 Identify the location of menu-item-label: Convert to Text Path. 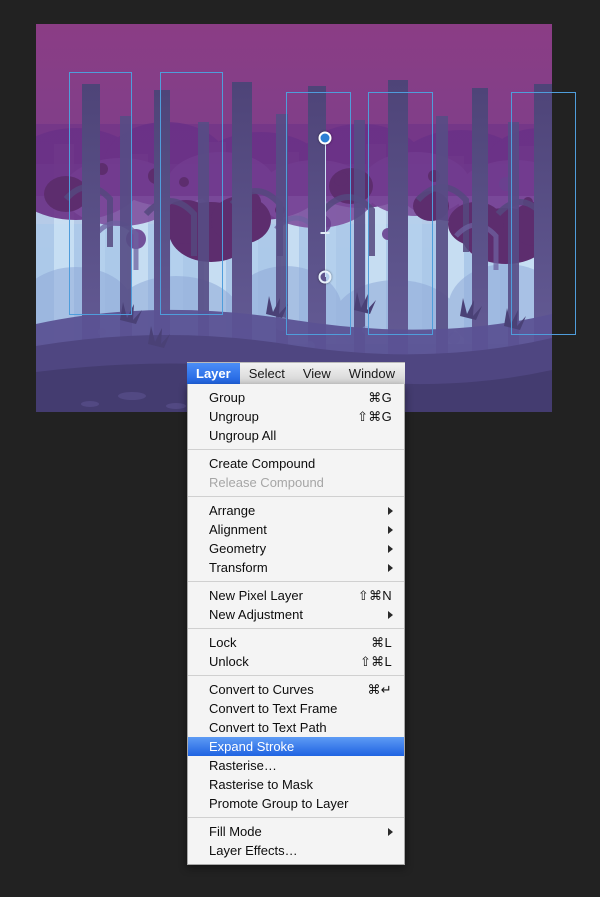
(268, 727).